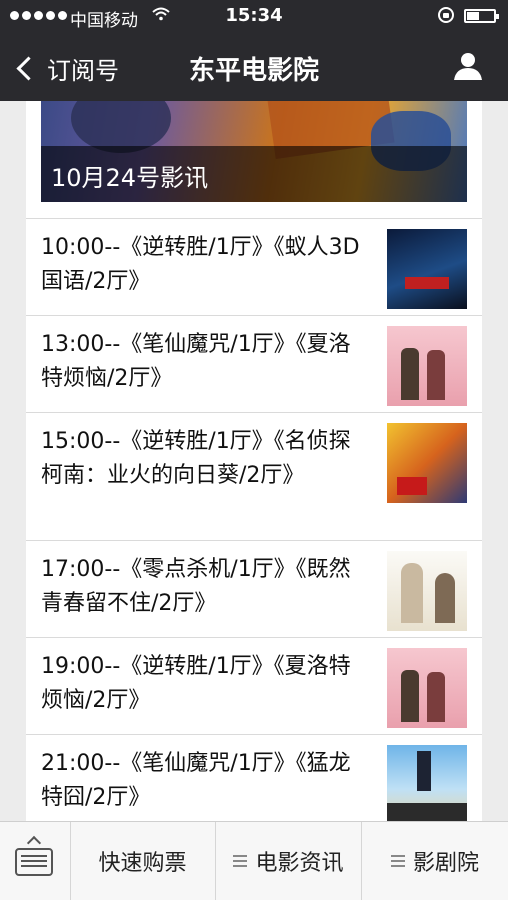  Describe the element at coordinates (196, 586) in the screenshot. I see `schedule-text: 17:00--《零点杀机/1厅》《既然青春留不住/2厅》` at that location.